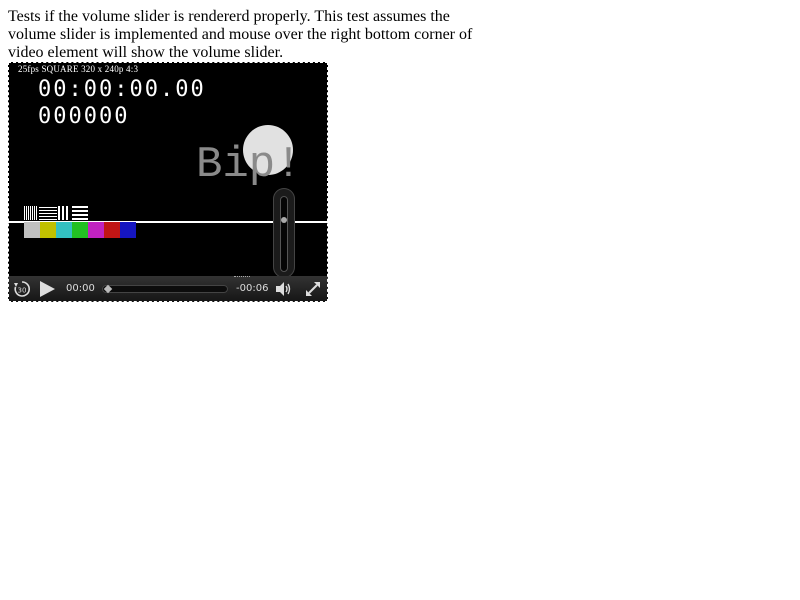 This screenshot has width=800, height=600. What do you see at coordinates (165, 289) in the screenshot?
I see `timeline-slider` at bounding box center [165, 289].